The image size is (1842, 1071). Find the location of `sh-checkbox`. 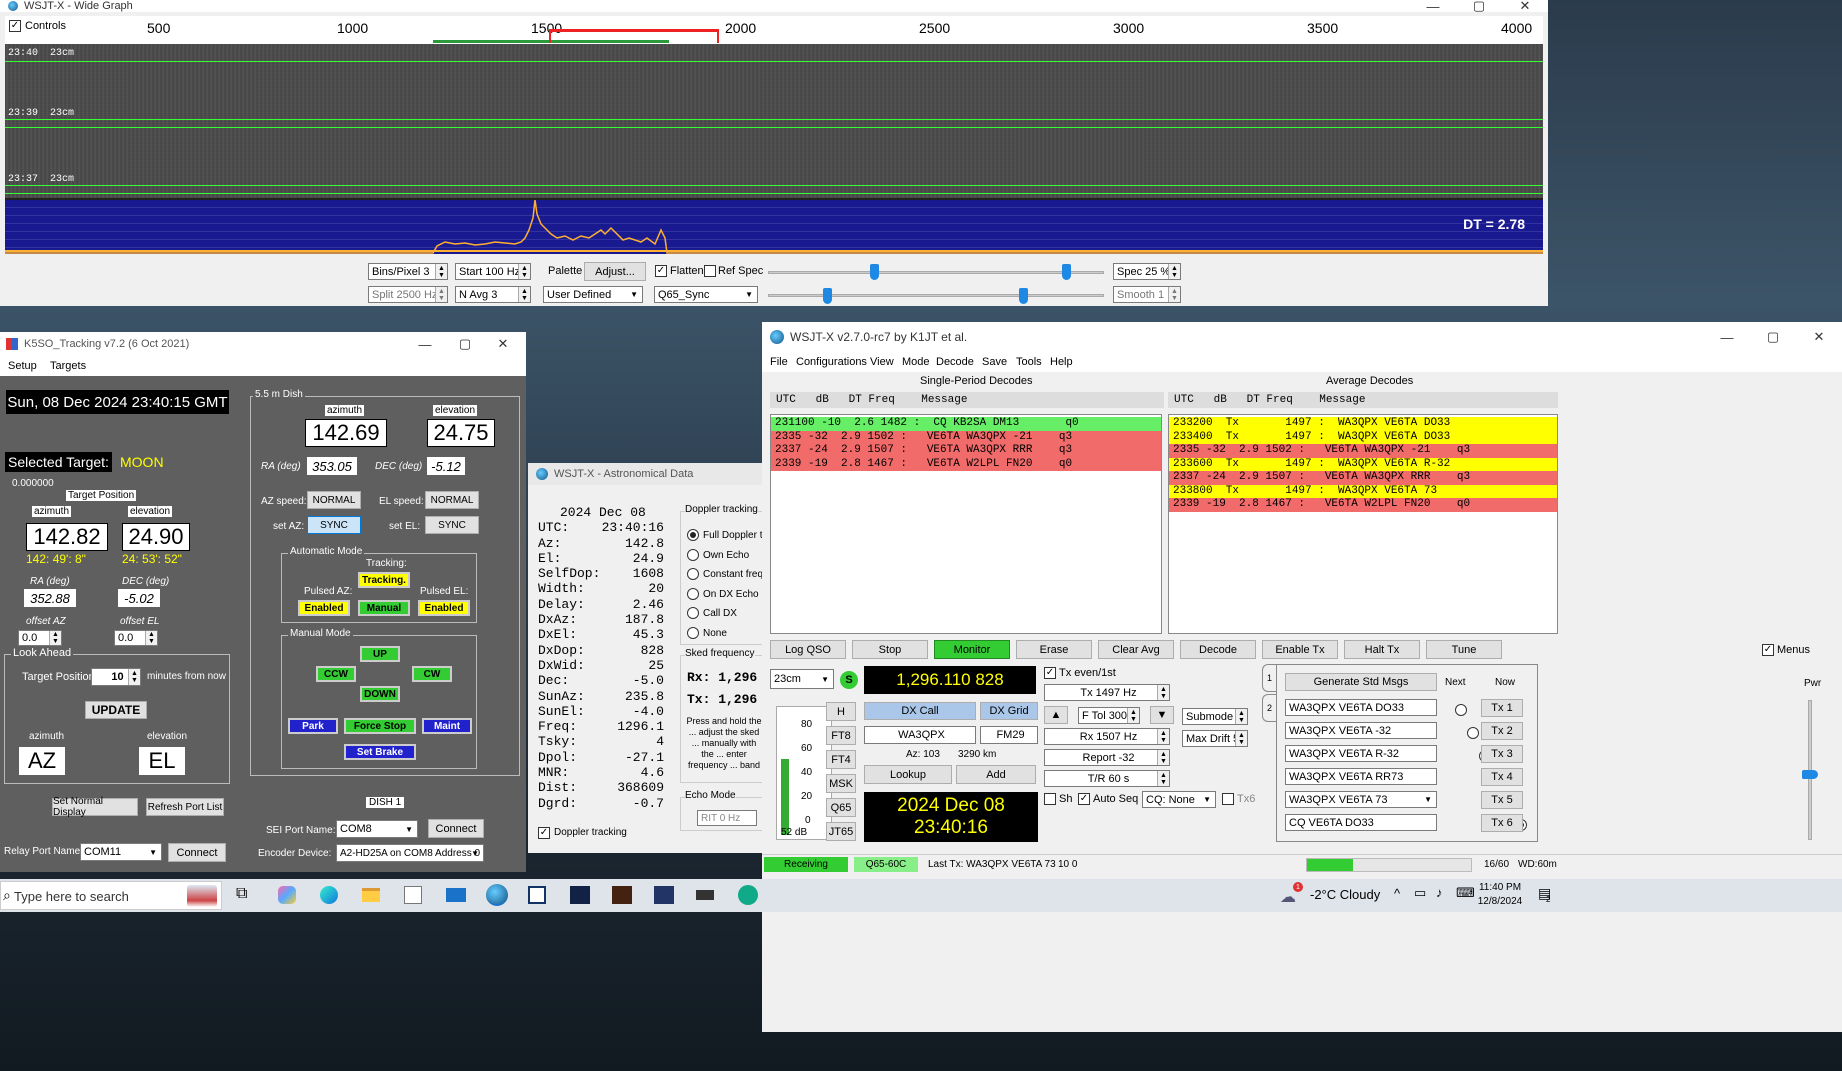

sh-checkbox is located at coordinates (1050, 799).